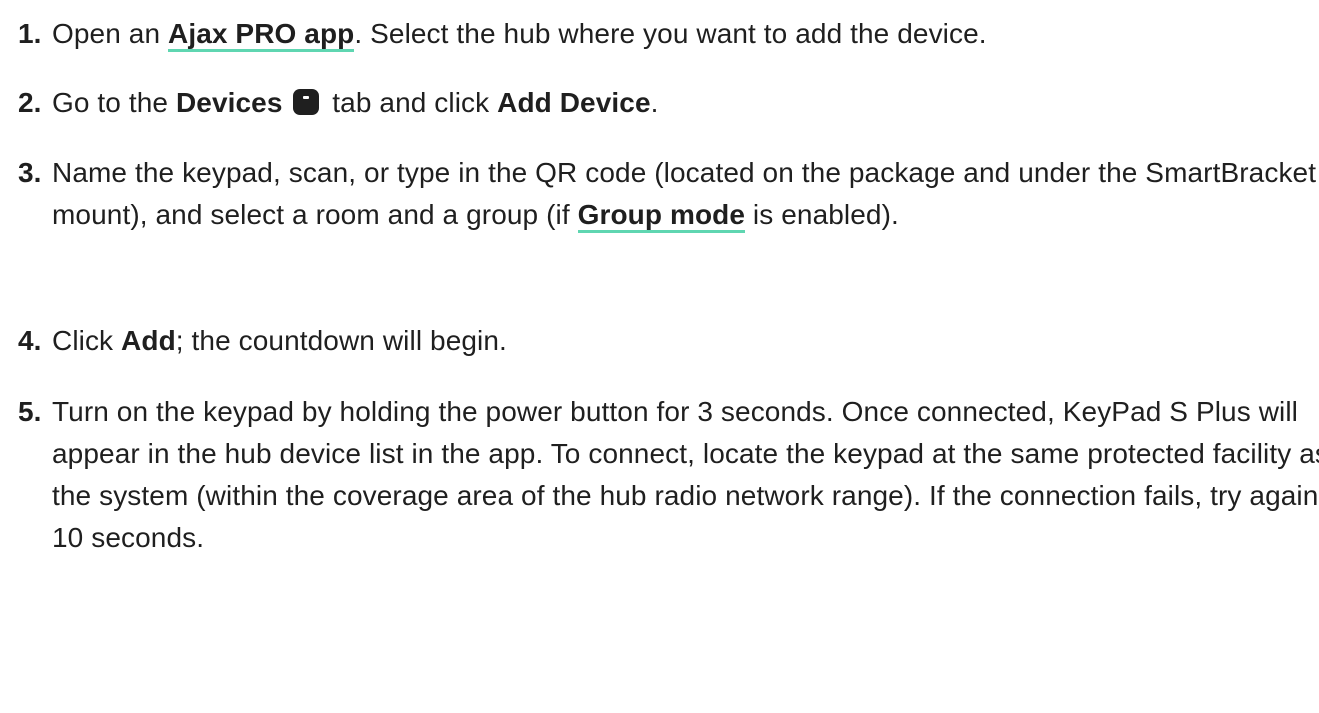 The width and height of the screenshot is (1319, 713). I want to click on devices-label: Devices, so click(229, 102).